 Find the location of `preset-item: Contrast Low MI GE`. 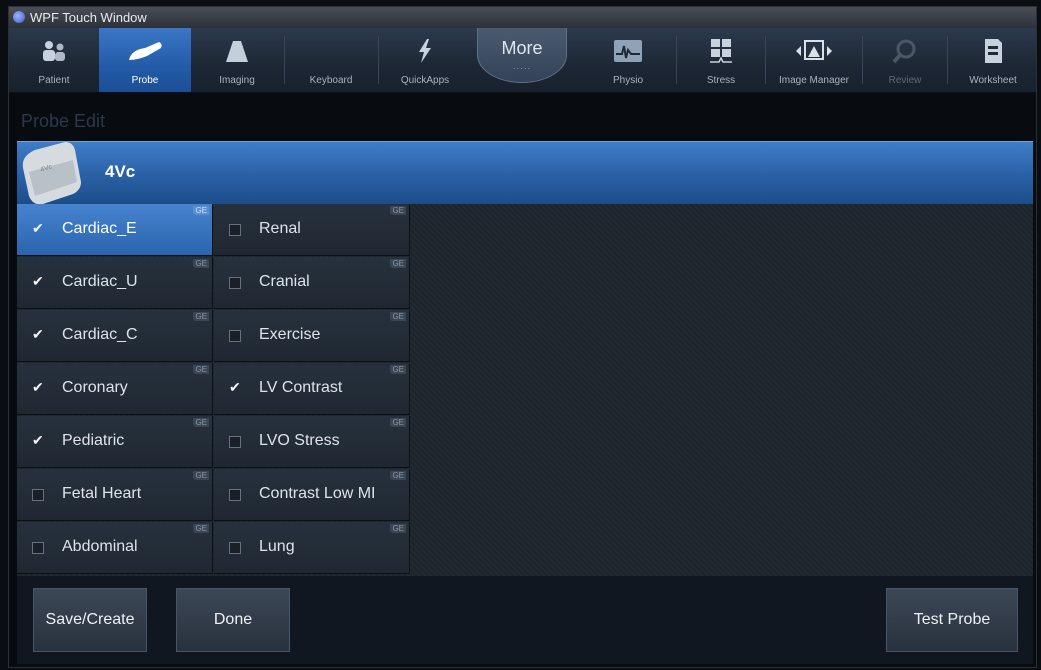

preset-item: Contrast Low MI GE is located at coordinates (312, 495).